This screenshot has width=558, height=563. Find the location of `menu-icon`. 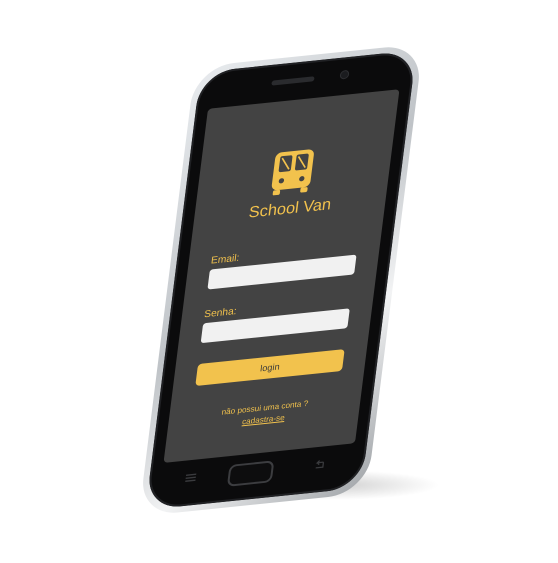

menu-icon is located at coordinates (191, 477).